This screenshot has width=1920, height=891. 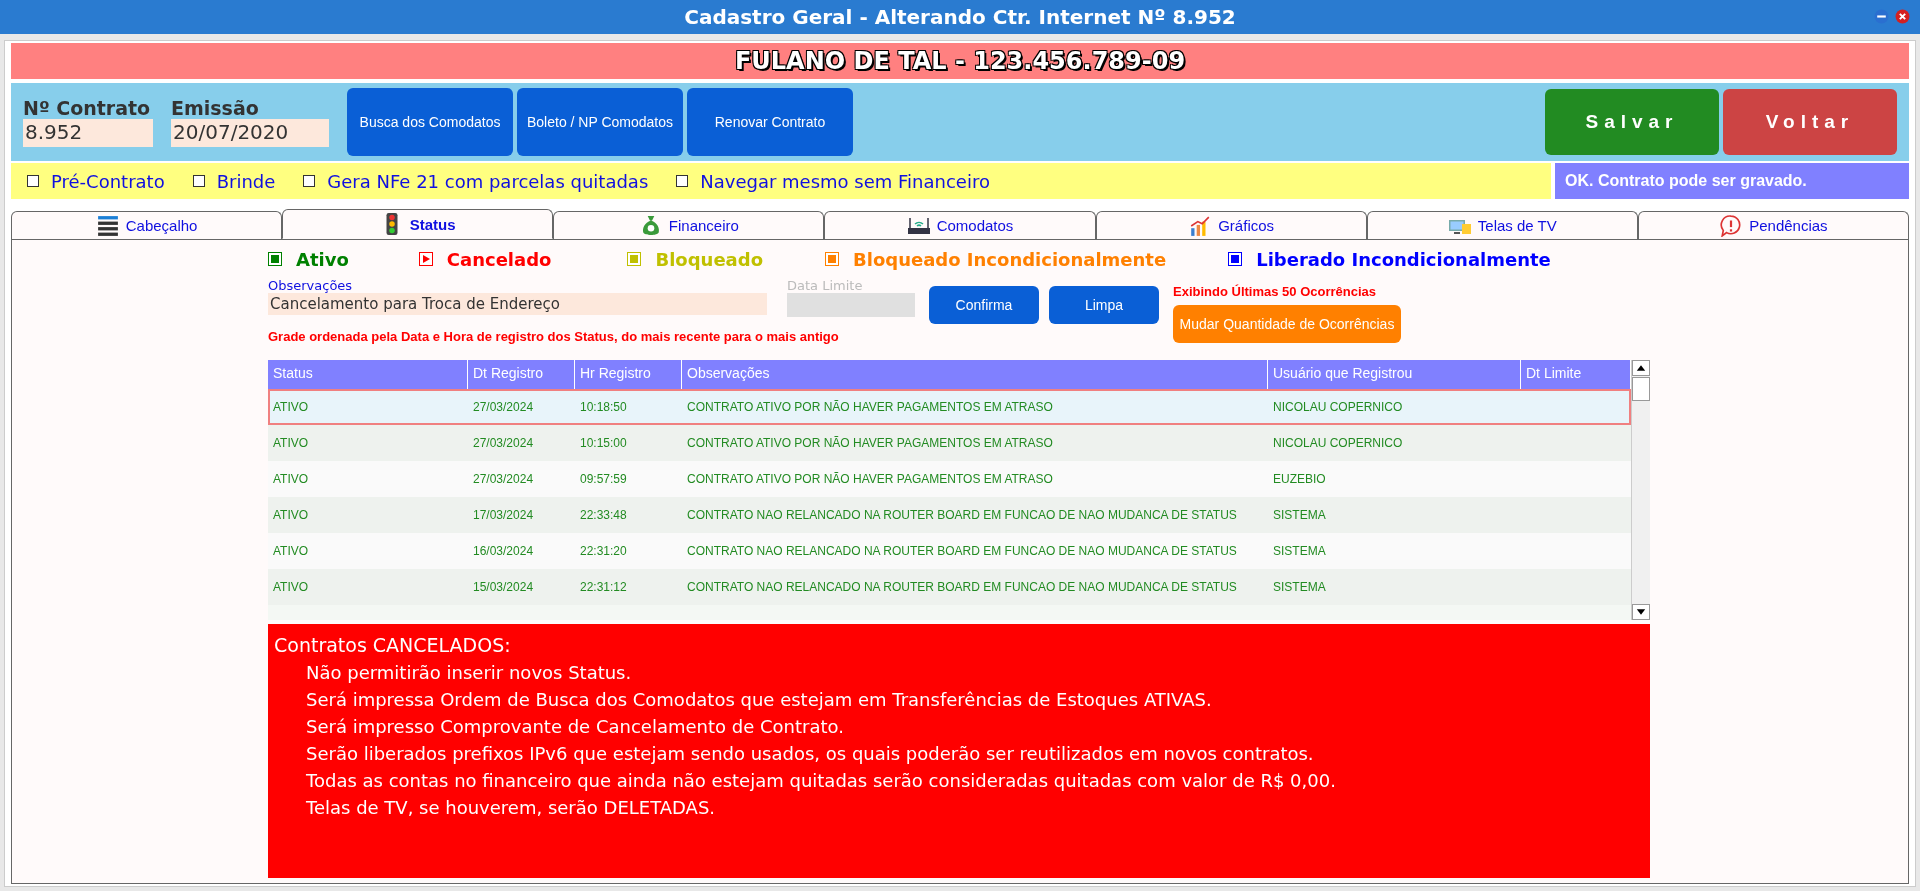 I want to click on tab: Pendências, so click(x=1773, y=225).